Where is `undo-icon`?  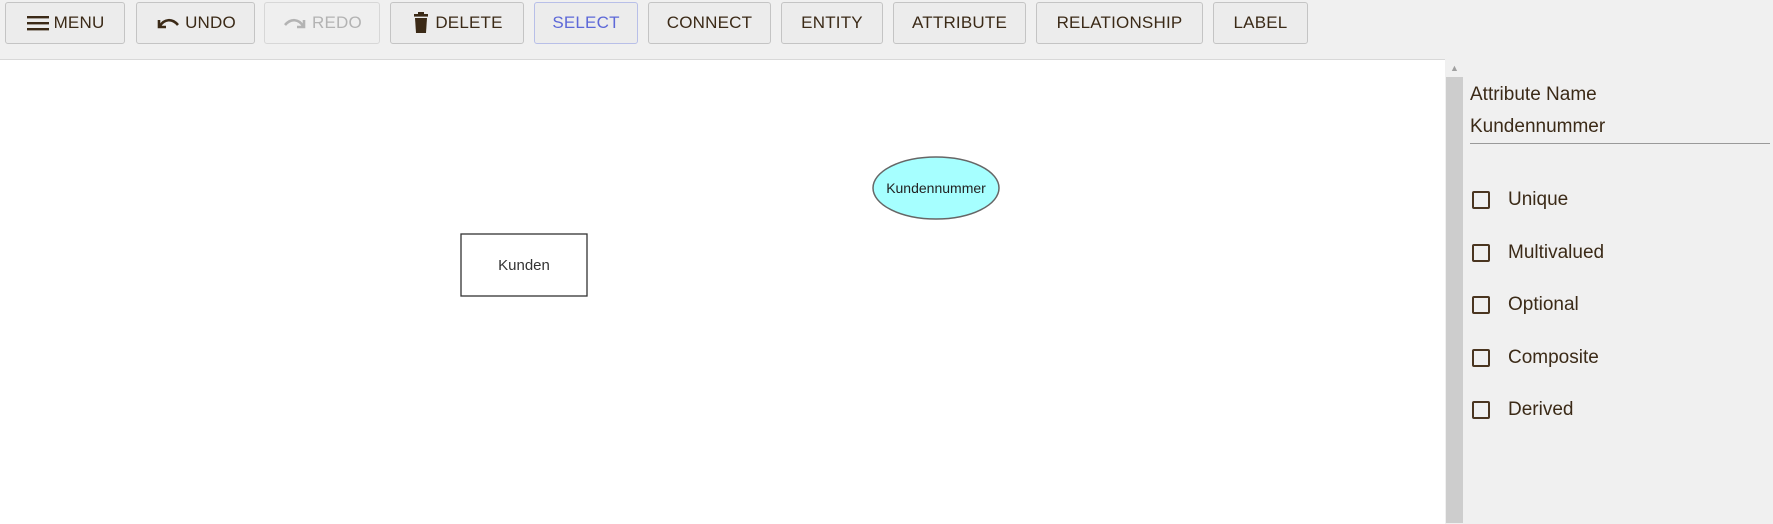 undo-icon is located at coordinates (168, 23).